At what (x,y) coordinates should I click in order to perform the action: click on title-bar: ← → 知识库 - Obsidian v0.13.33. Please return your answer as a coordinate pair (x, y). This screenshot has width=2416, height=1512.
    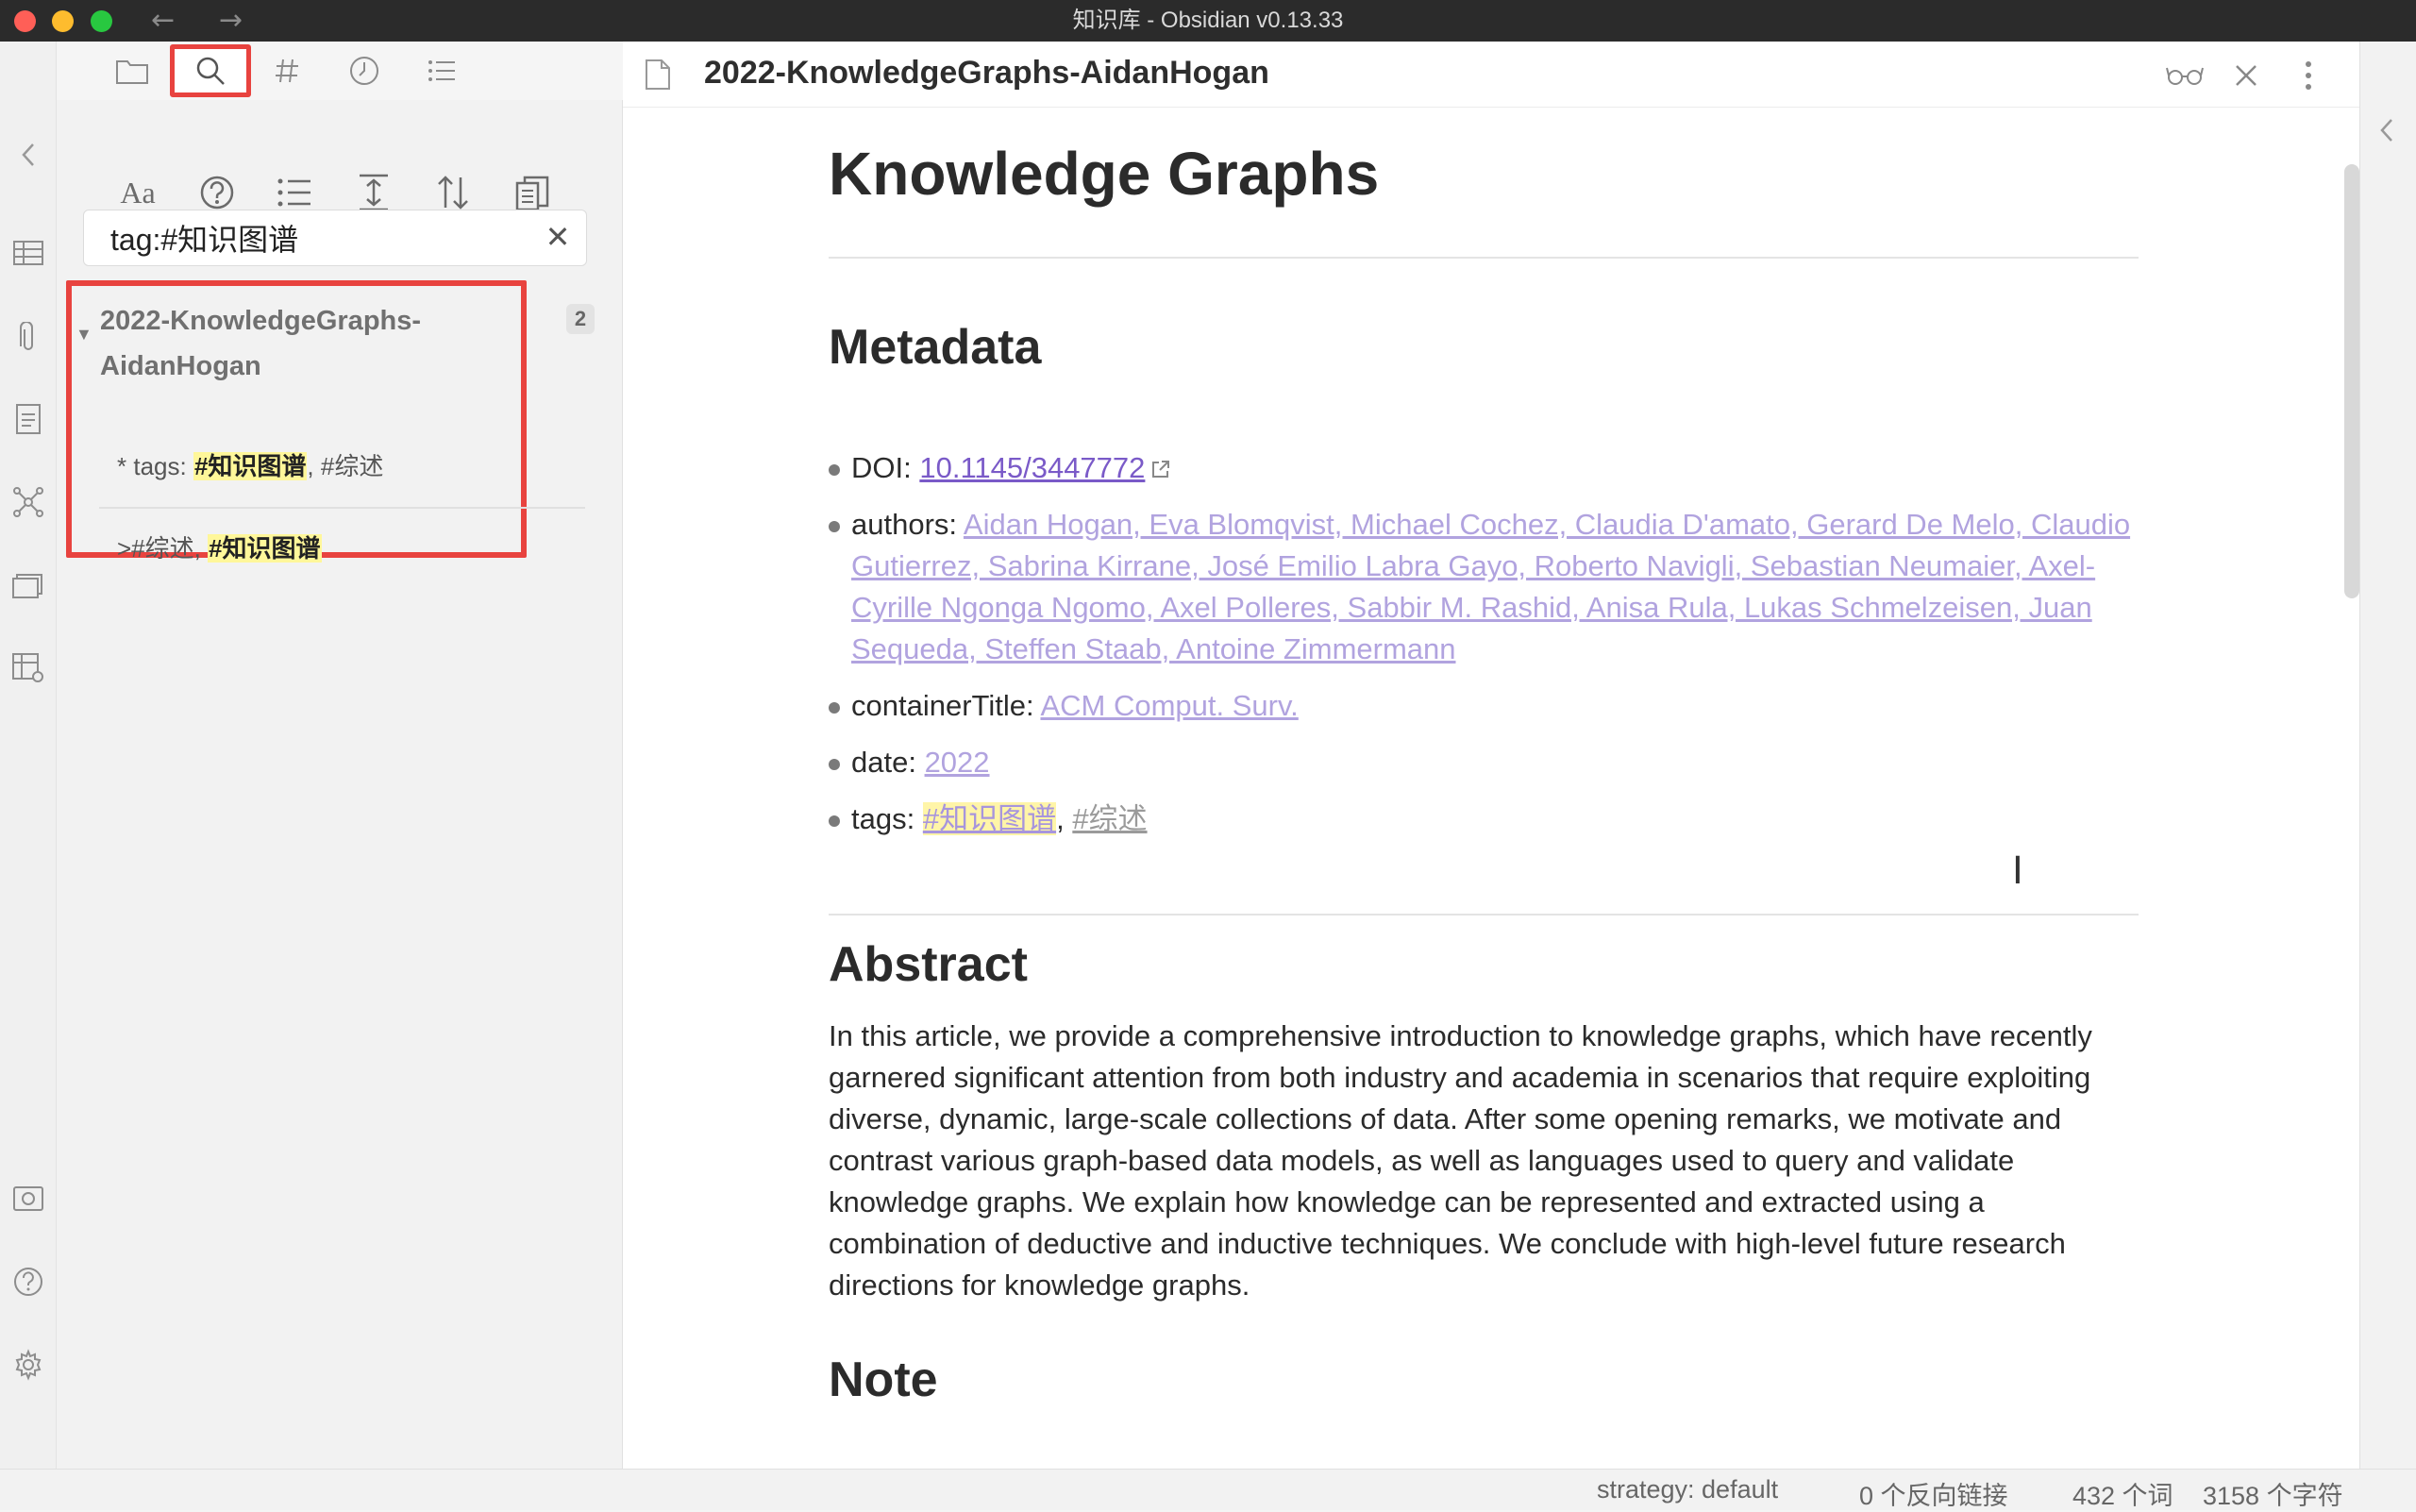
    Looking at the image, I should click on (1208, 21).